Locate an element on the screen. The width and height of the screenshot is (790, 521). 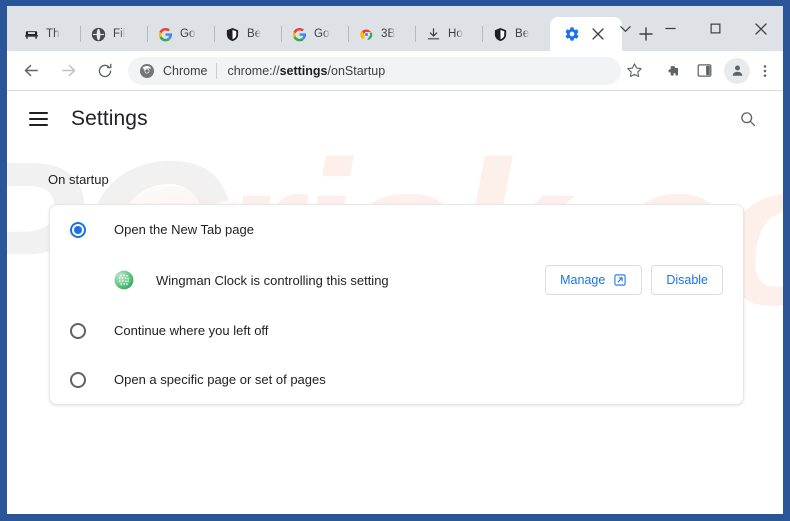
option-label: Open the New Tab page is located at coordinates (184, 229).